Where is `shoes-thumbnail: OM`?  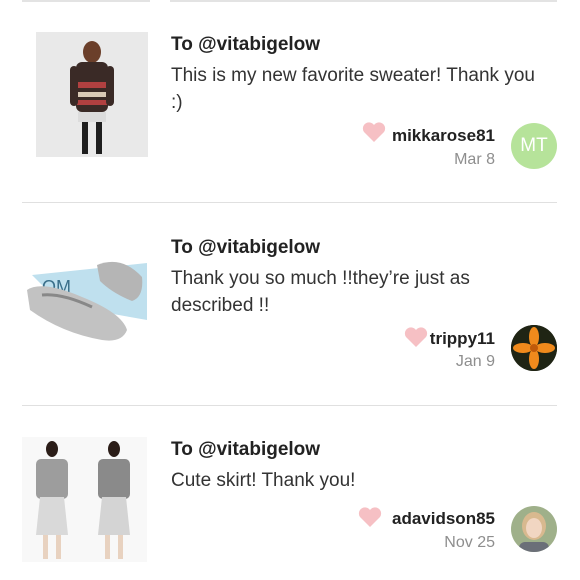 shoes-thumbnail: OM is located at coordinates (84, 297).